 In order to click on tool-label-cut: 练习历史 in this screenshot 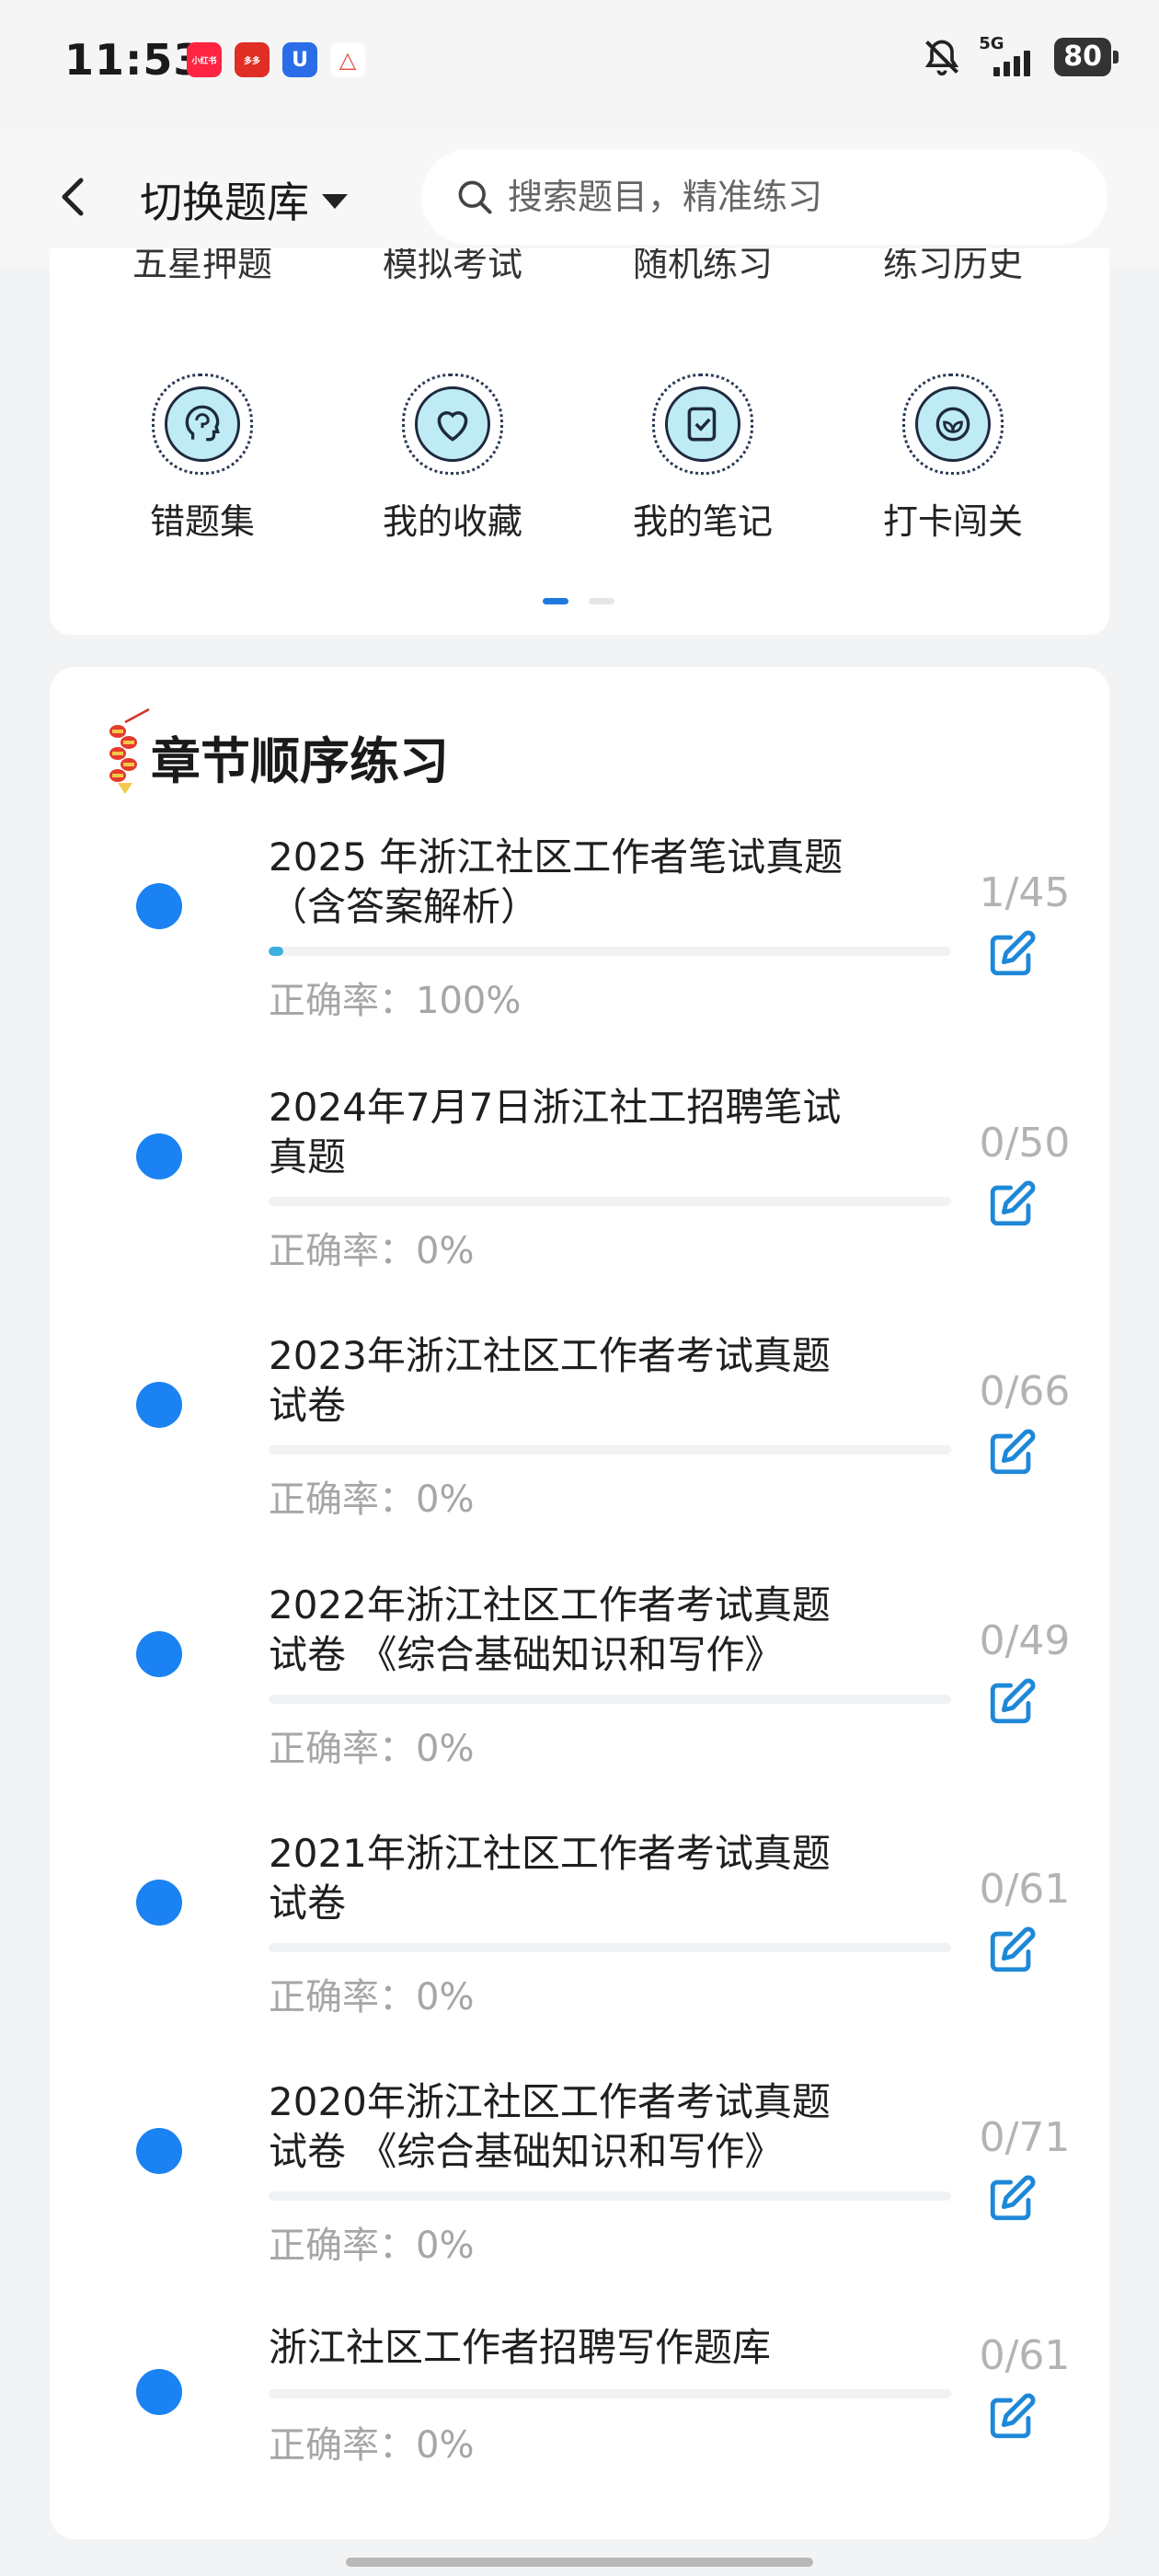, I will do `click(953, 267)`.